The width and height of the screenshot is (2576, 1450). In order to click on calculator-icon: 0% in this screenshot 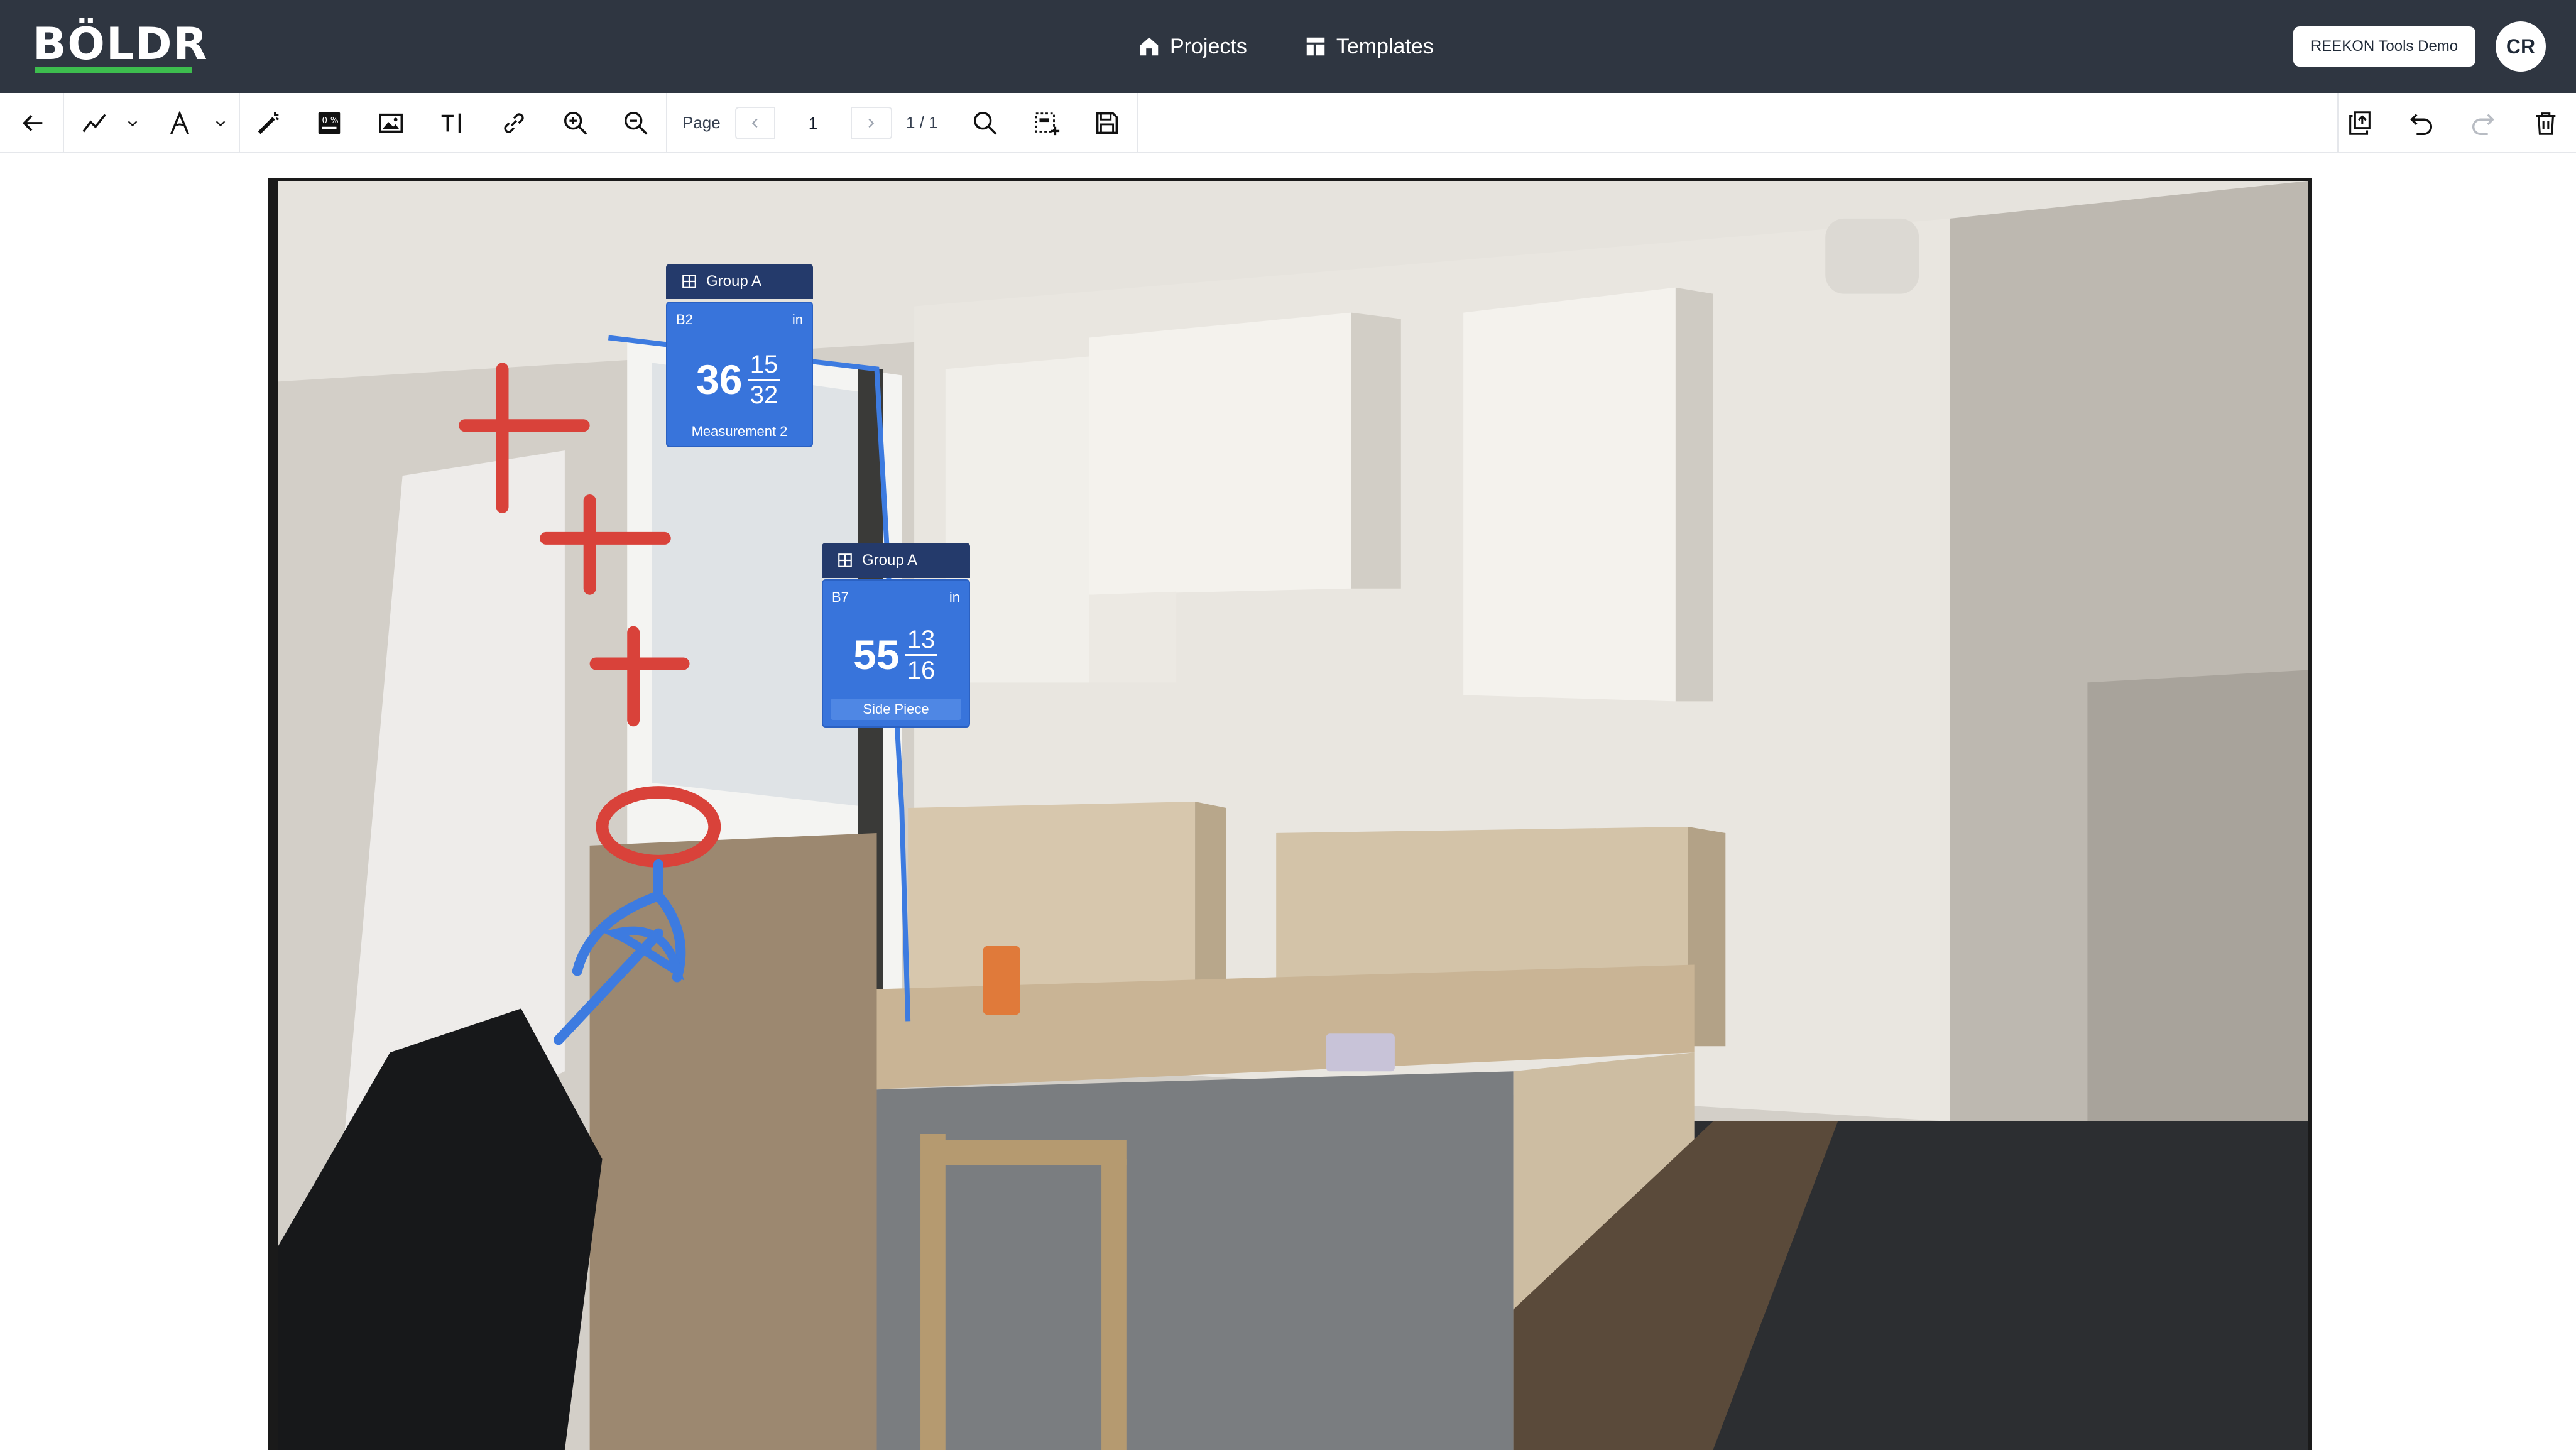, I will do `click(330, 123)`.